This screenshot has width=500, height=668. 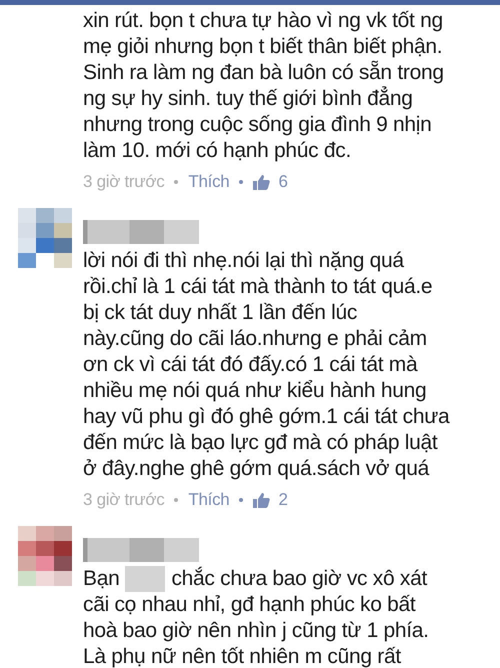 What do you see at coordinates (283, 182) in the screenshot?
I see `like-count: 6` at bounding box center [283, 182].